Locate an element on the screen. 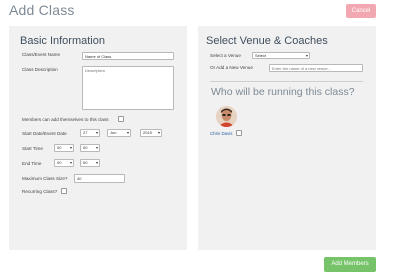 This screenshot has height=278, width=394. recurring-checkbox is located at coordinates (64, 191).